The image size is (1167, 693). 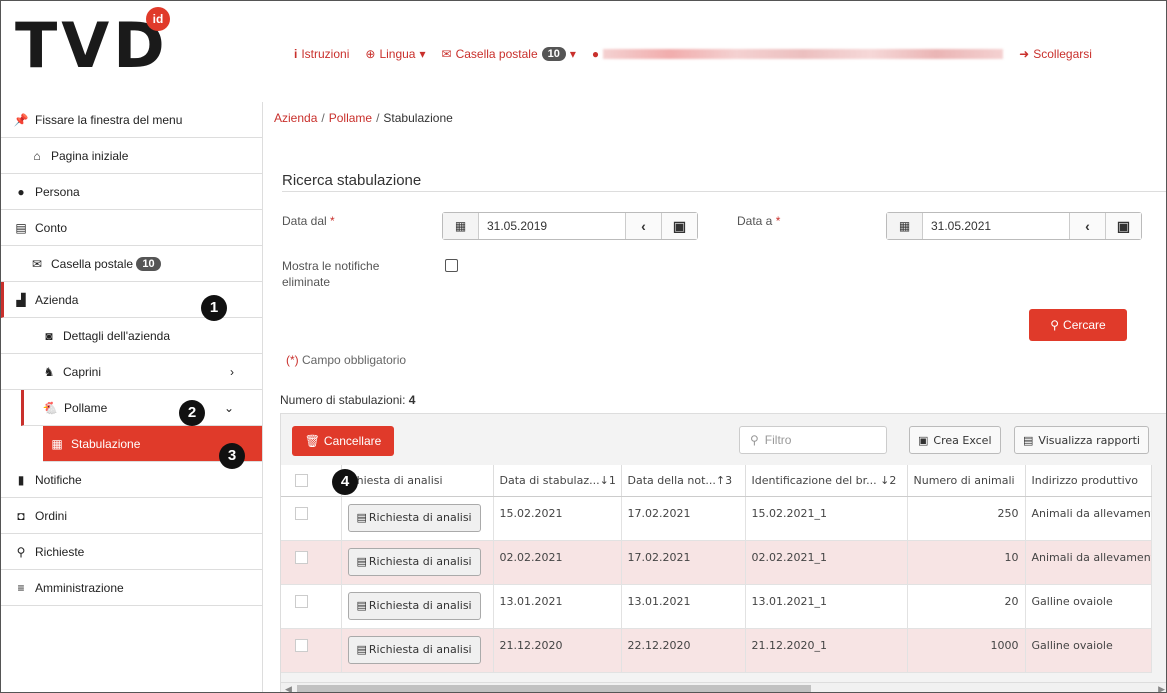 What do you see at coordinates (923, 440) in the screenshot?
I see `excel-file-icon: ▣` at bounding box center [923, 440].